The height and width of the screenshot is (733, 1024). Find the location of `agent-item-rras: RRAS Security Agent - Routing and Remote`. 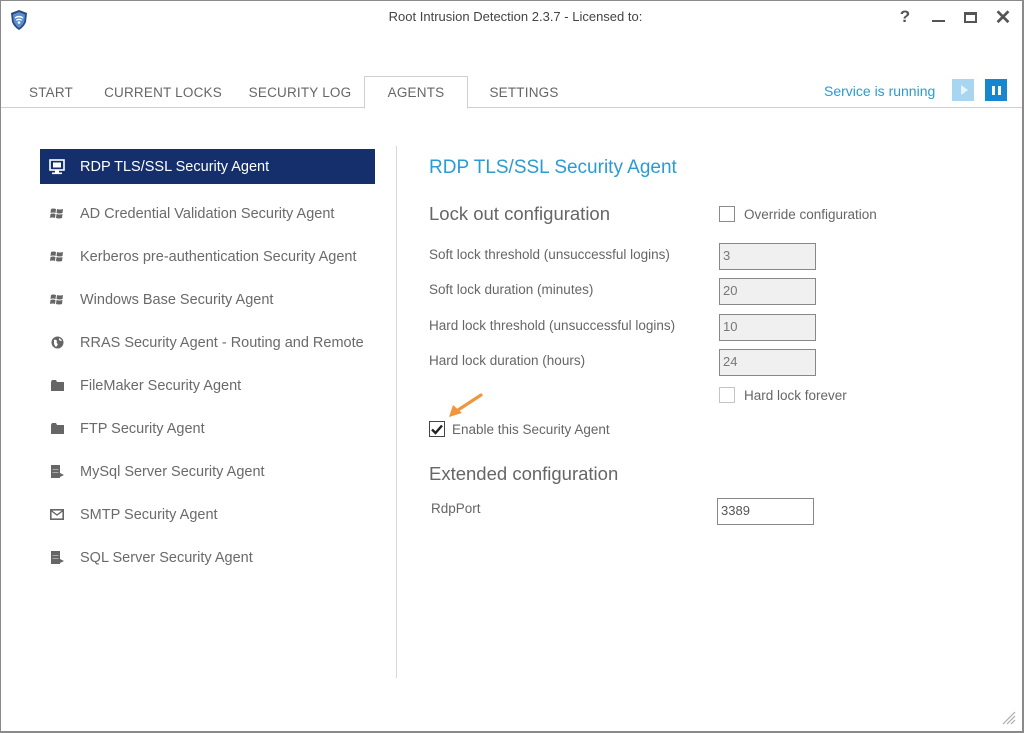

agent-item-rras: RRAS Security Agent - Routing and Remote is located at coordinates (207, 342).